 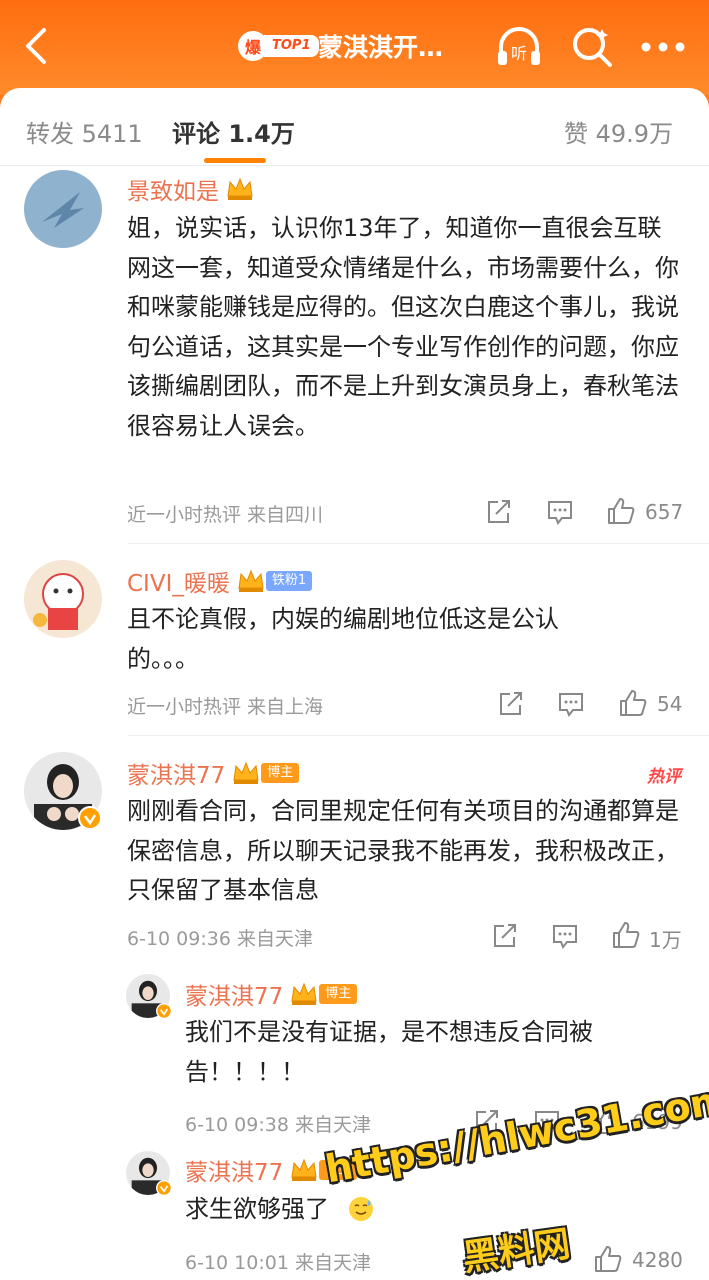 What do you see at coordinates (670, 704) in the screenshot?
I see `like-count: 54` at bounding box center [670, 704].